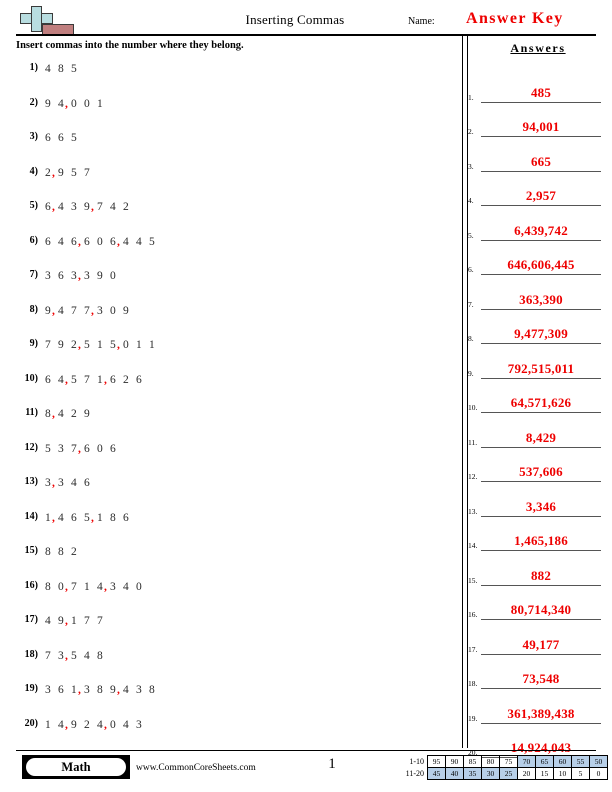 This screenshot has height=792, width=612. I want to click on problem-digit-sequence: 7 9 2, 5 1 5, 0 1 1, so click(103, 345).